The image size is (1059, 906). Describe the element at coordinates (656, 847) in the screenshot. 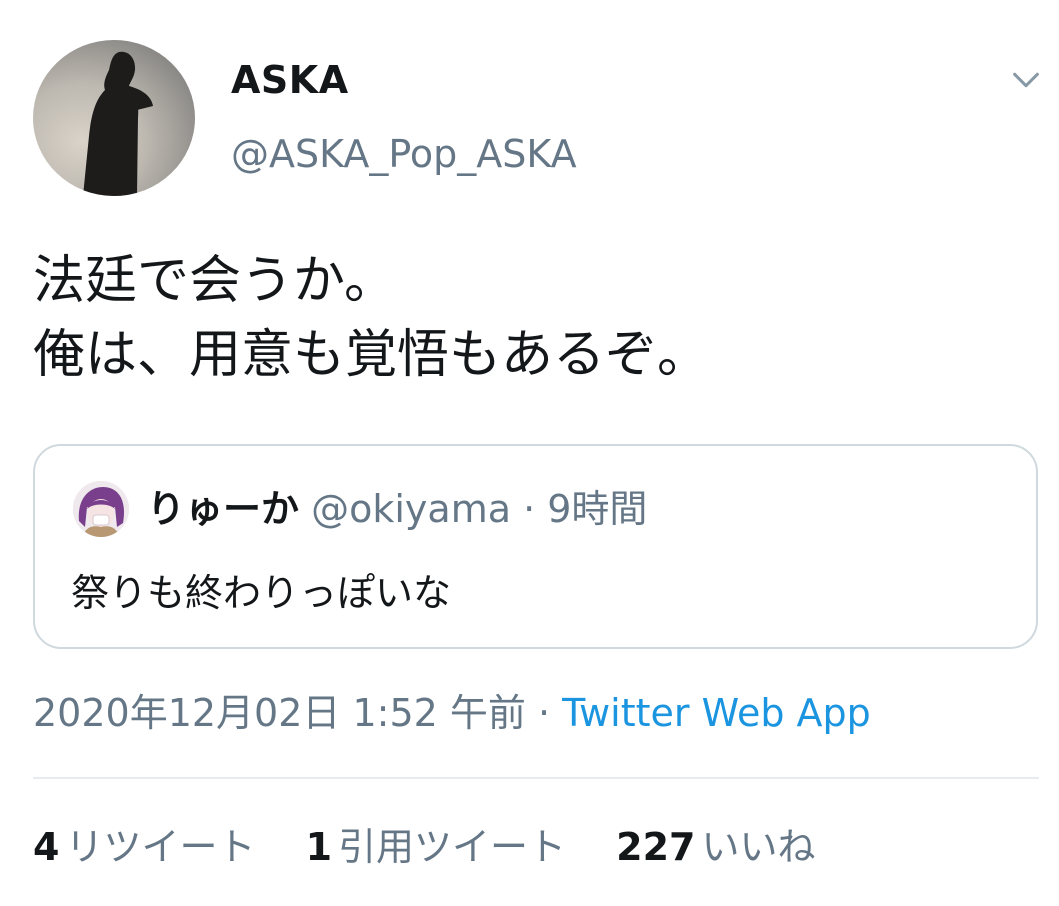

I see `likes-count: 227` at that location.